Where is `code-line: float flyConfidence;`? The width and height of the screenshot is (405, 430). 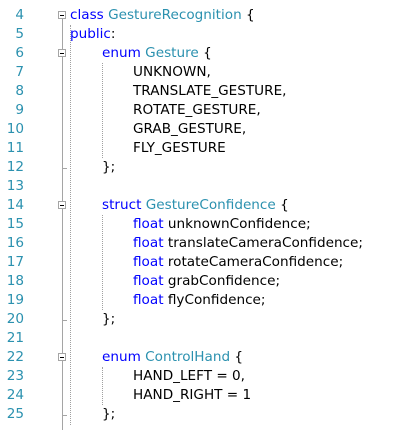 code-line: float flyConfidence; is located at coordinates (199, 300).